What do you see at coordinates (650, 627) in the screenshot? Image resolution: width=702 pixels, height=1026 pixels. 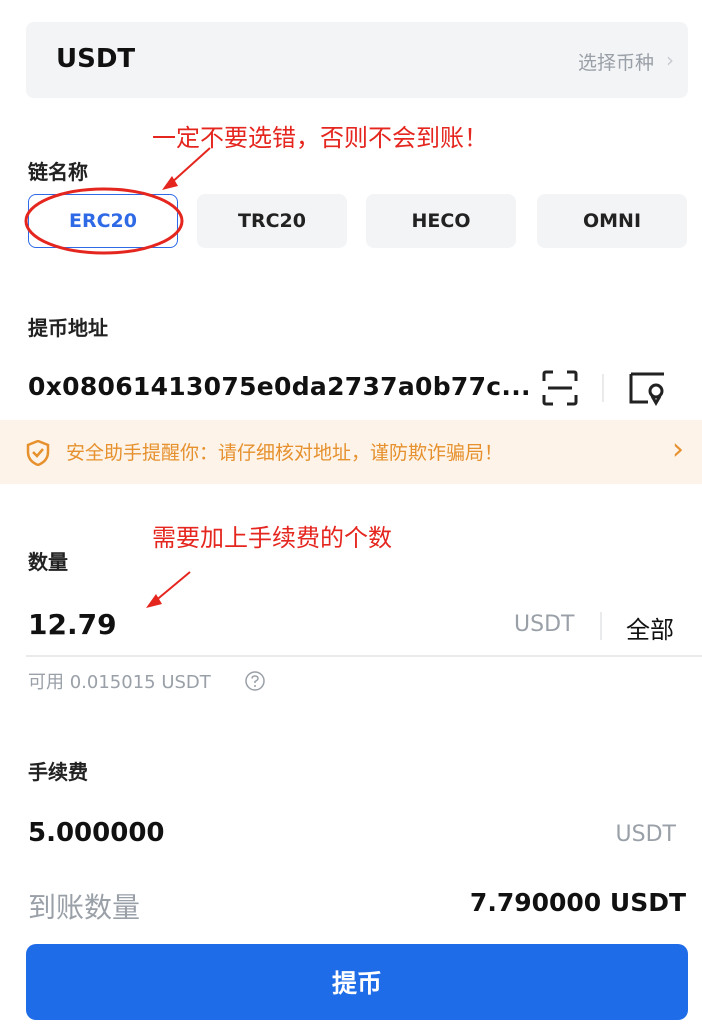 I see `all-button: 全部` at bounding box center [650, 627].